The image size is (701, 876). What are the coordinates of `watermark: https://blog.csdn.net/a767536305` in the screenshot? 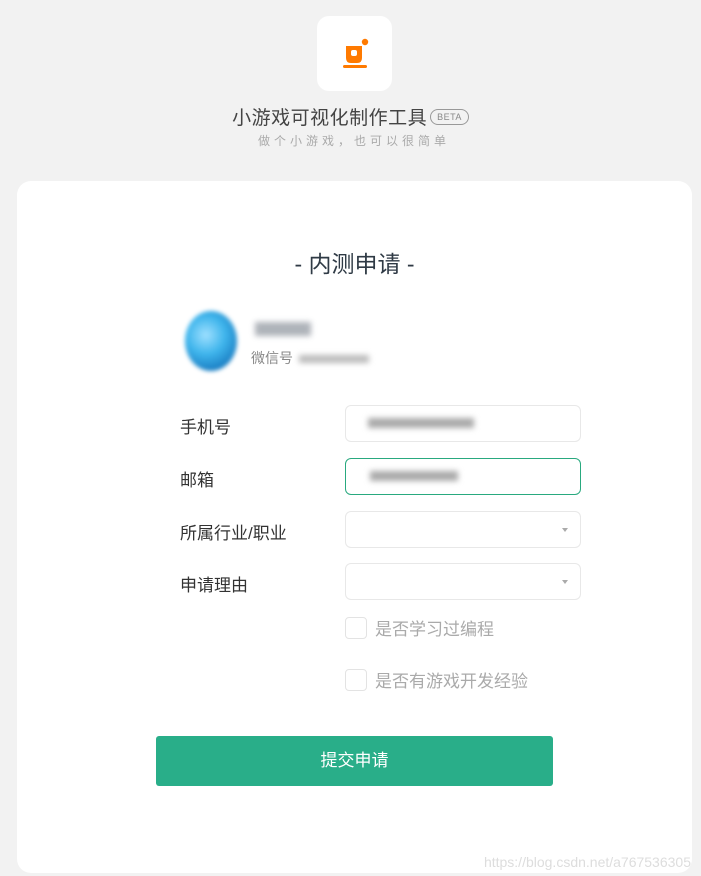 It's located at (587, 862).